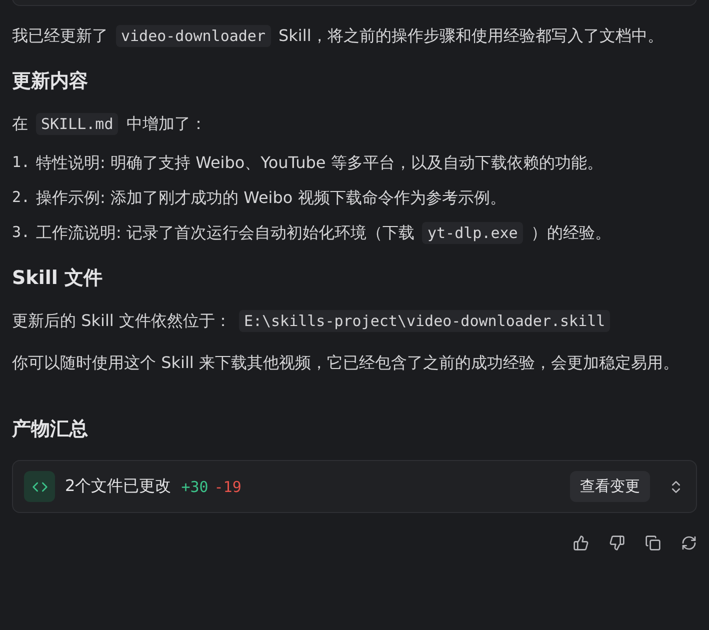 The image size is (709, 630). What do you see at coordinates (22, 232) in the screenshot?
I see `list-number: 3.` at bounding box center [22, 232].